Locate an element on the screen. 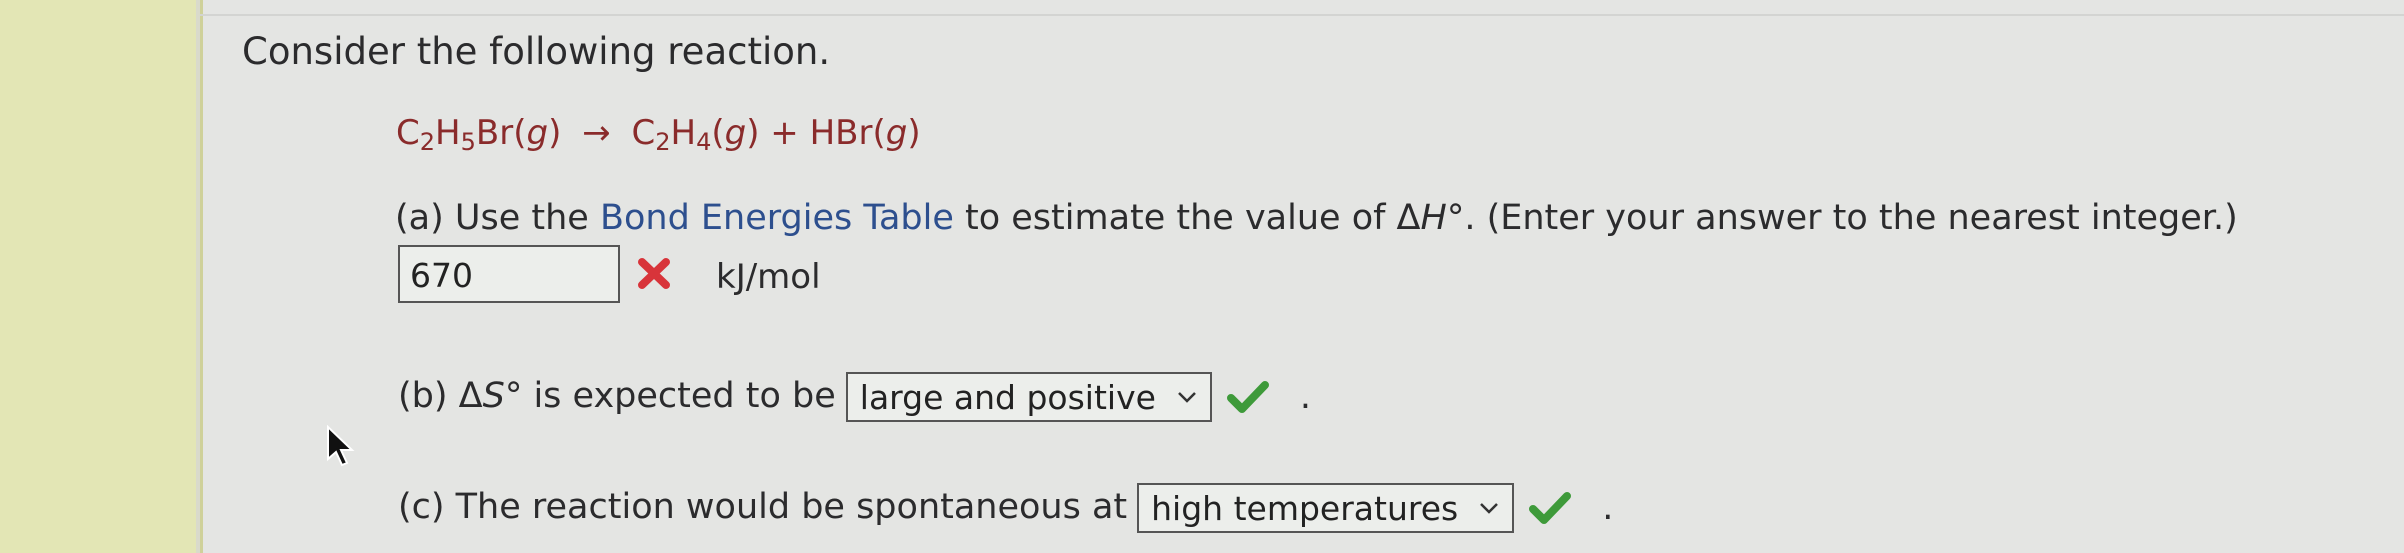 This screenshot has width=2404, height=553. question-marker-bar is located at coordinates (98, 276).